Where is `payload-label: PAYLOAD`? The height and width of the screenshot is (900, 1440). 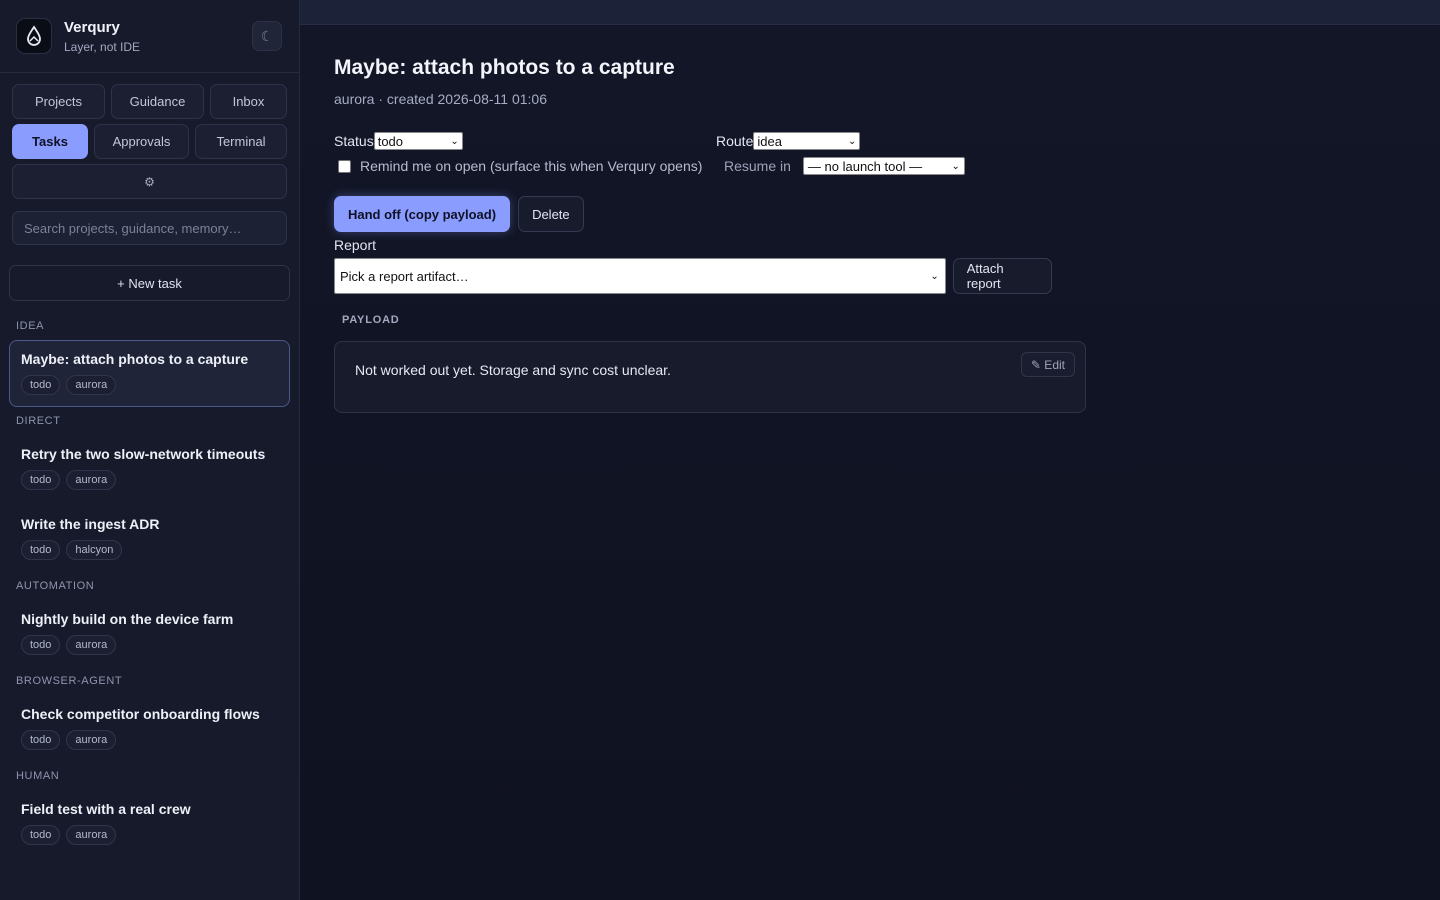
payload-label: PAYLOAD is located at coordinates (371, 320).